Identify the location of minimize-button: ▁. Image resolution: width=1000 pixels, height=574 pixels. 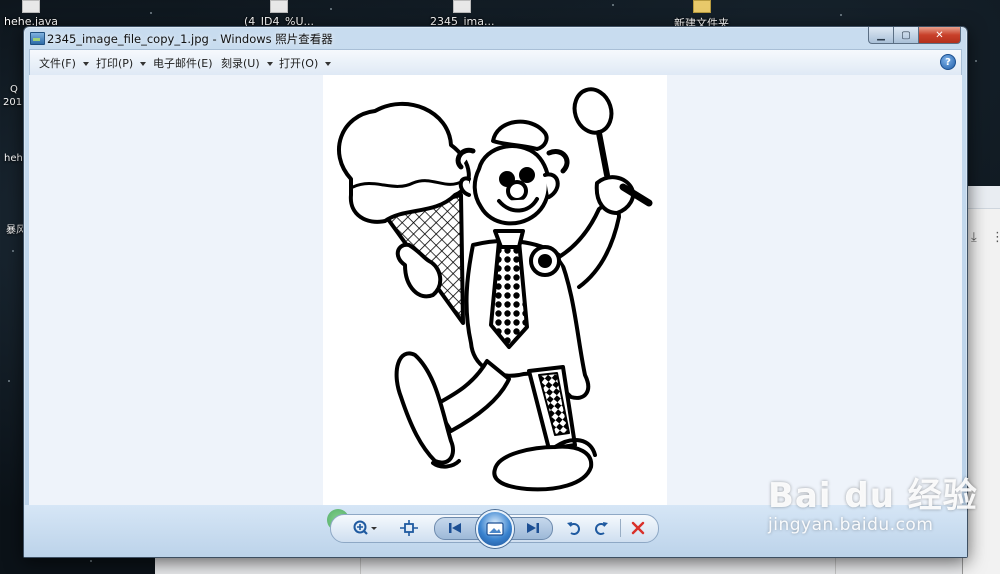
(881, 35).